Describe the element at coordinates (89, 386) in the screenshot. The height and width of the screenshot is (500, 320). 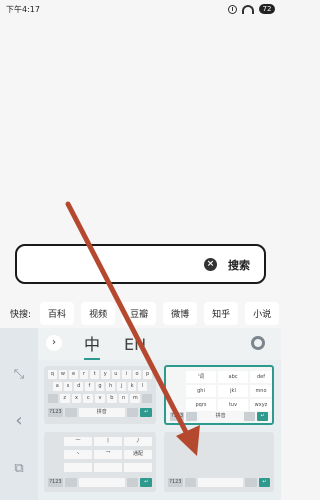
I see `key: f` at that location.